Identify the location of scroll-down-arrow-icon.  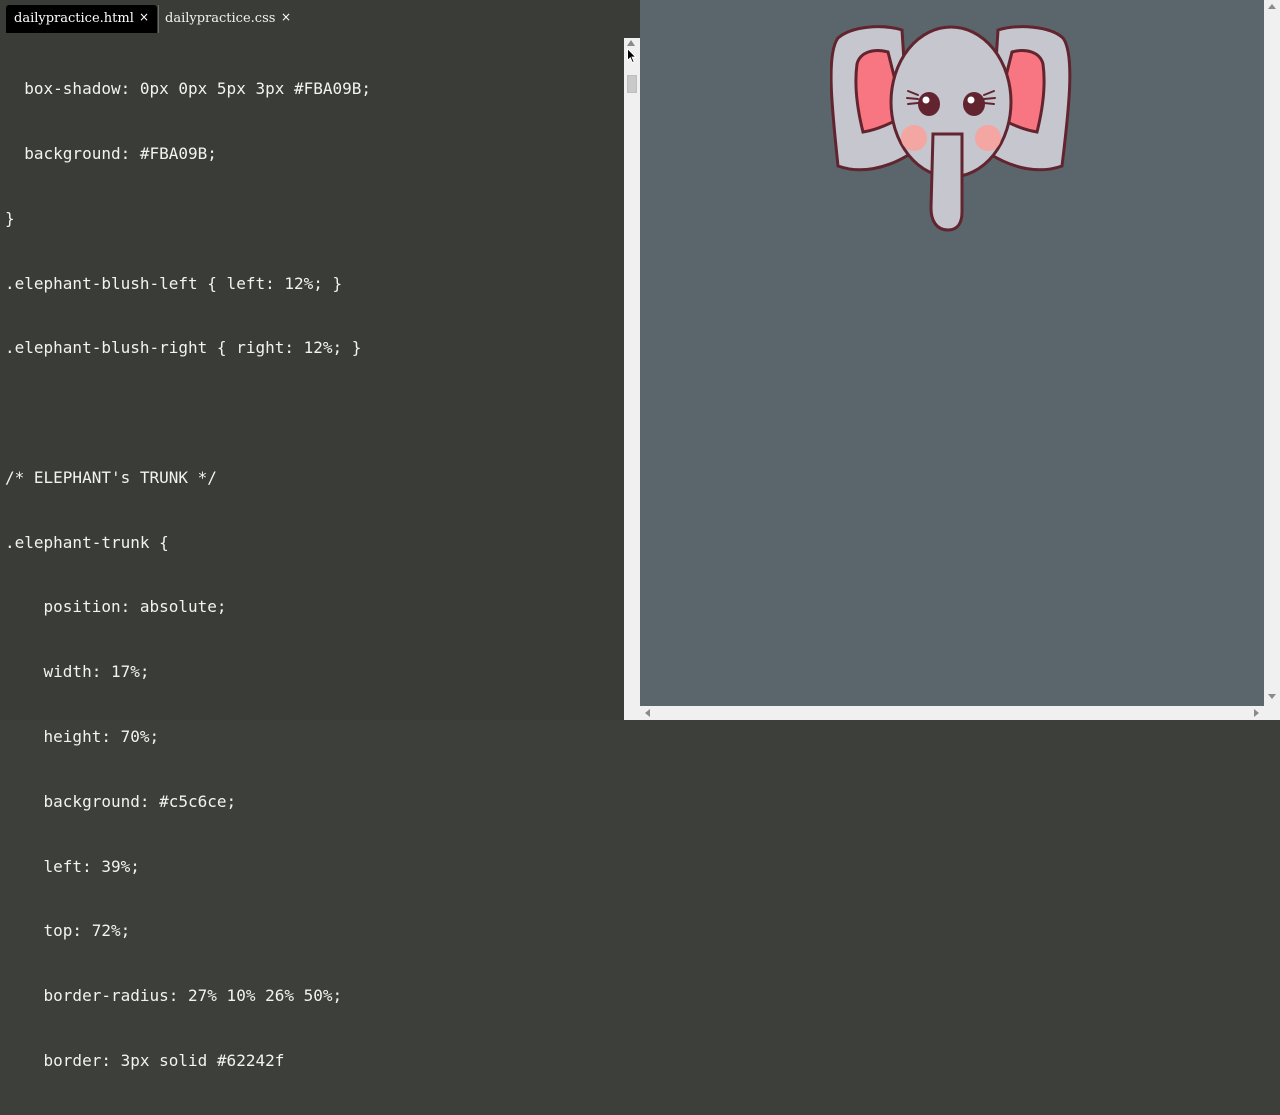
(1272, 696).